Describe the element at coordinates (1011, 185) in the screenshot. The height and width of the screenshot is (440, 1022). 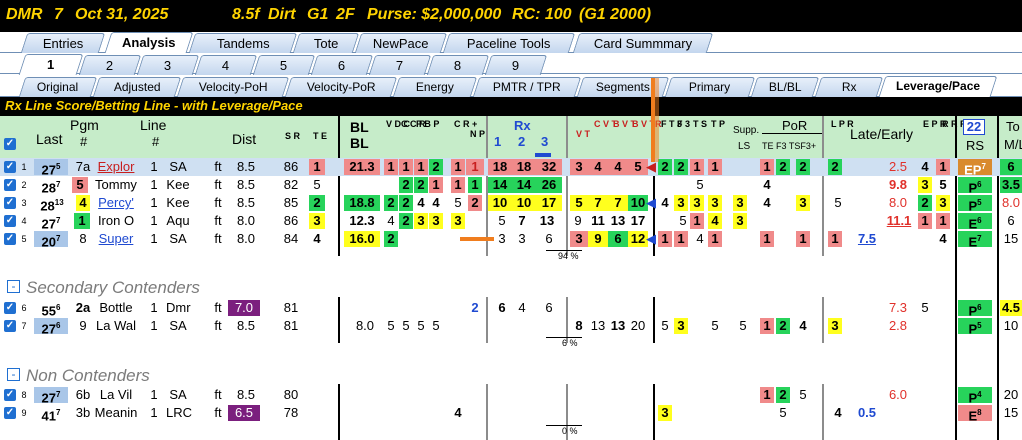
I see `morning-line: 3.5` at that location.